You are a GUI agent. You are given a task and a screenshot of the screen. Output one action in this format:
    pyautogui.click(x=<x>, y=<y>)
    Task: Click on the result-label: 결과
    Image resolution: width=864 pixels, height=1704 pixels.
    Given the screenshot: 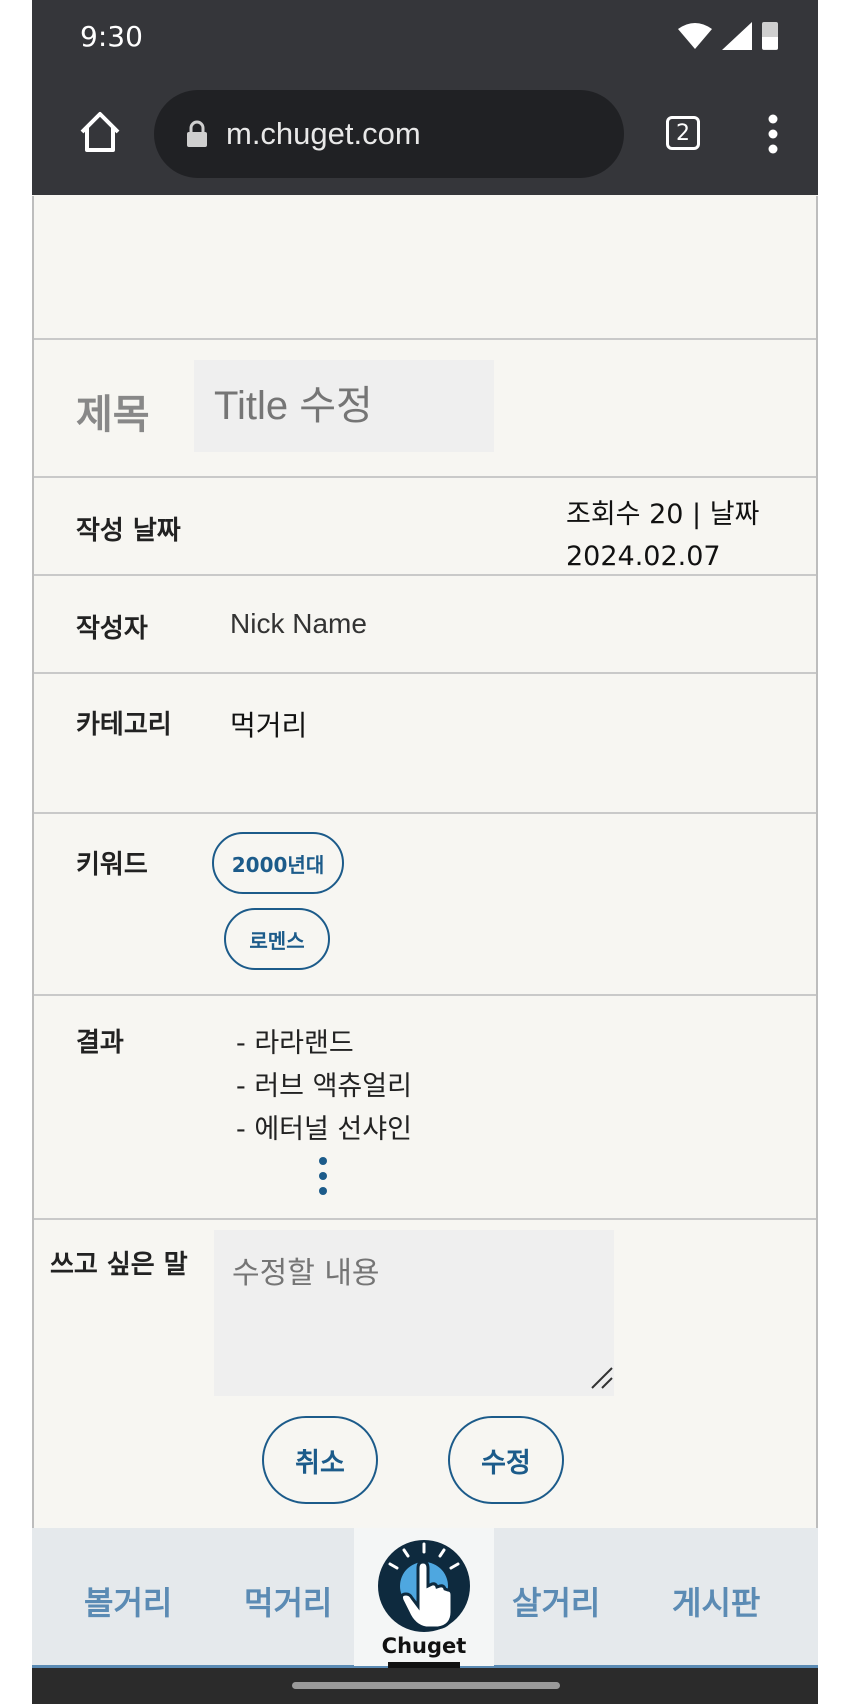 What is the action you would take?
    pyautogui.click(x=100, y=1043)
    